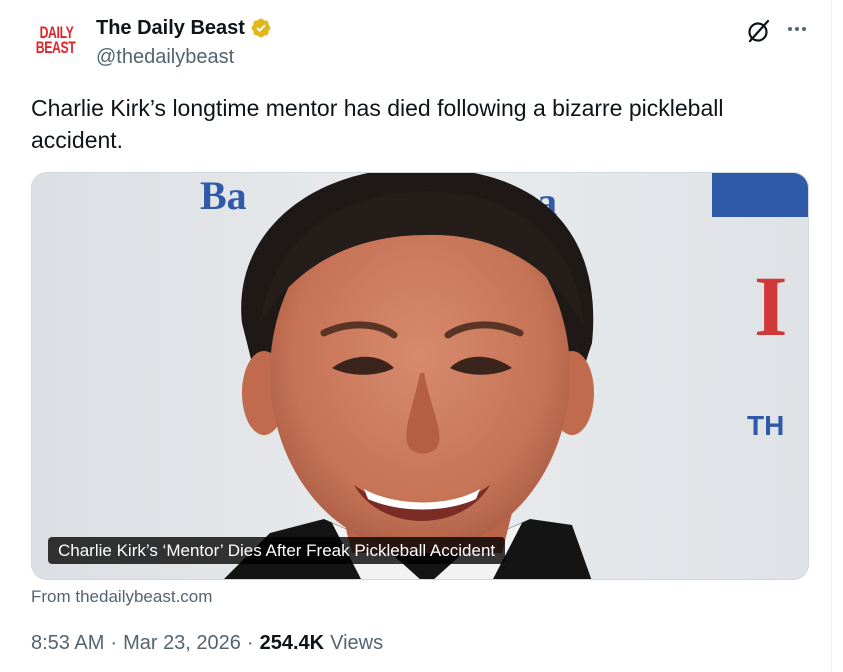 The width and height of the screenshot is (843, 672). I want to click on tweet-date: Mar 23, 2026, so click(182, 643).